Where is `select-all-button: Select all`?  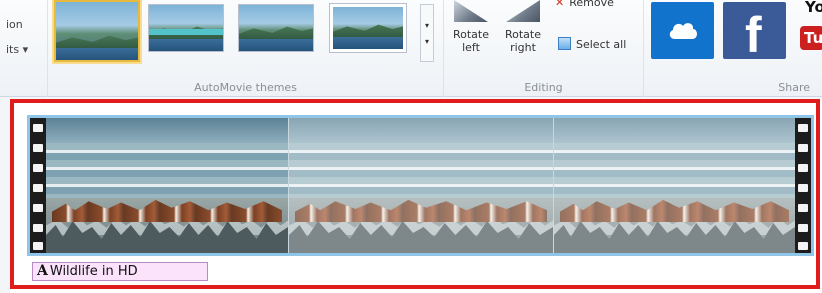
select-all-button: Select all is located at coordinates (592, 44).